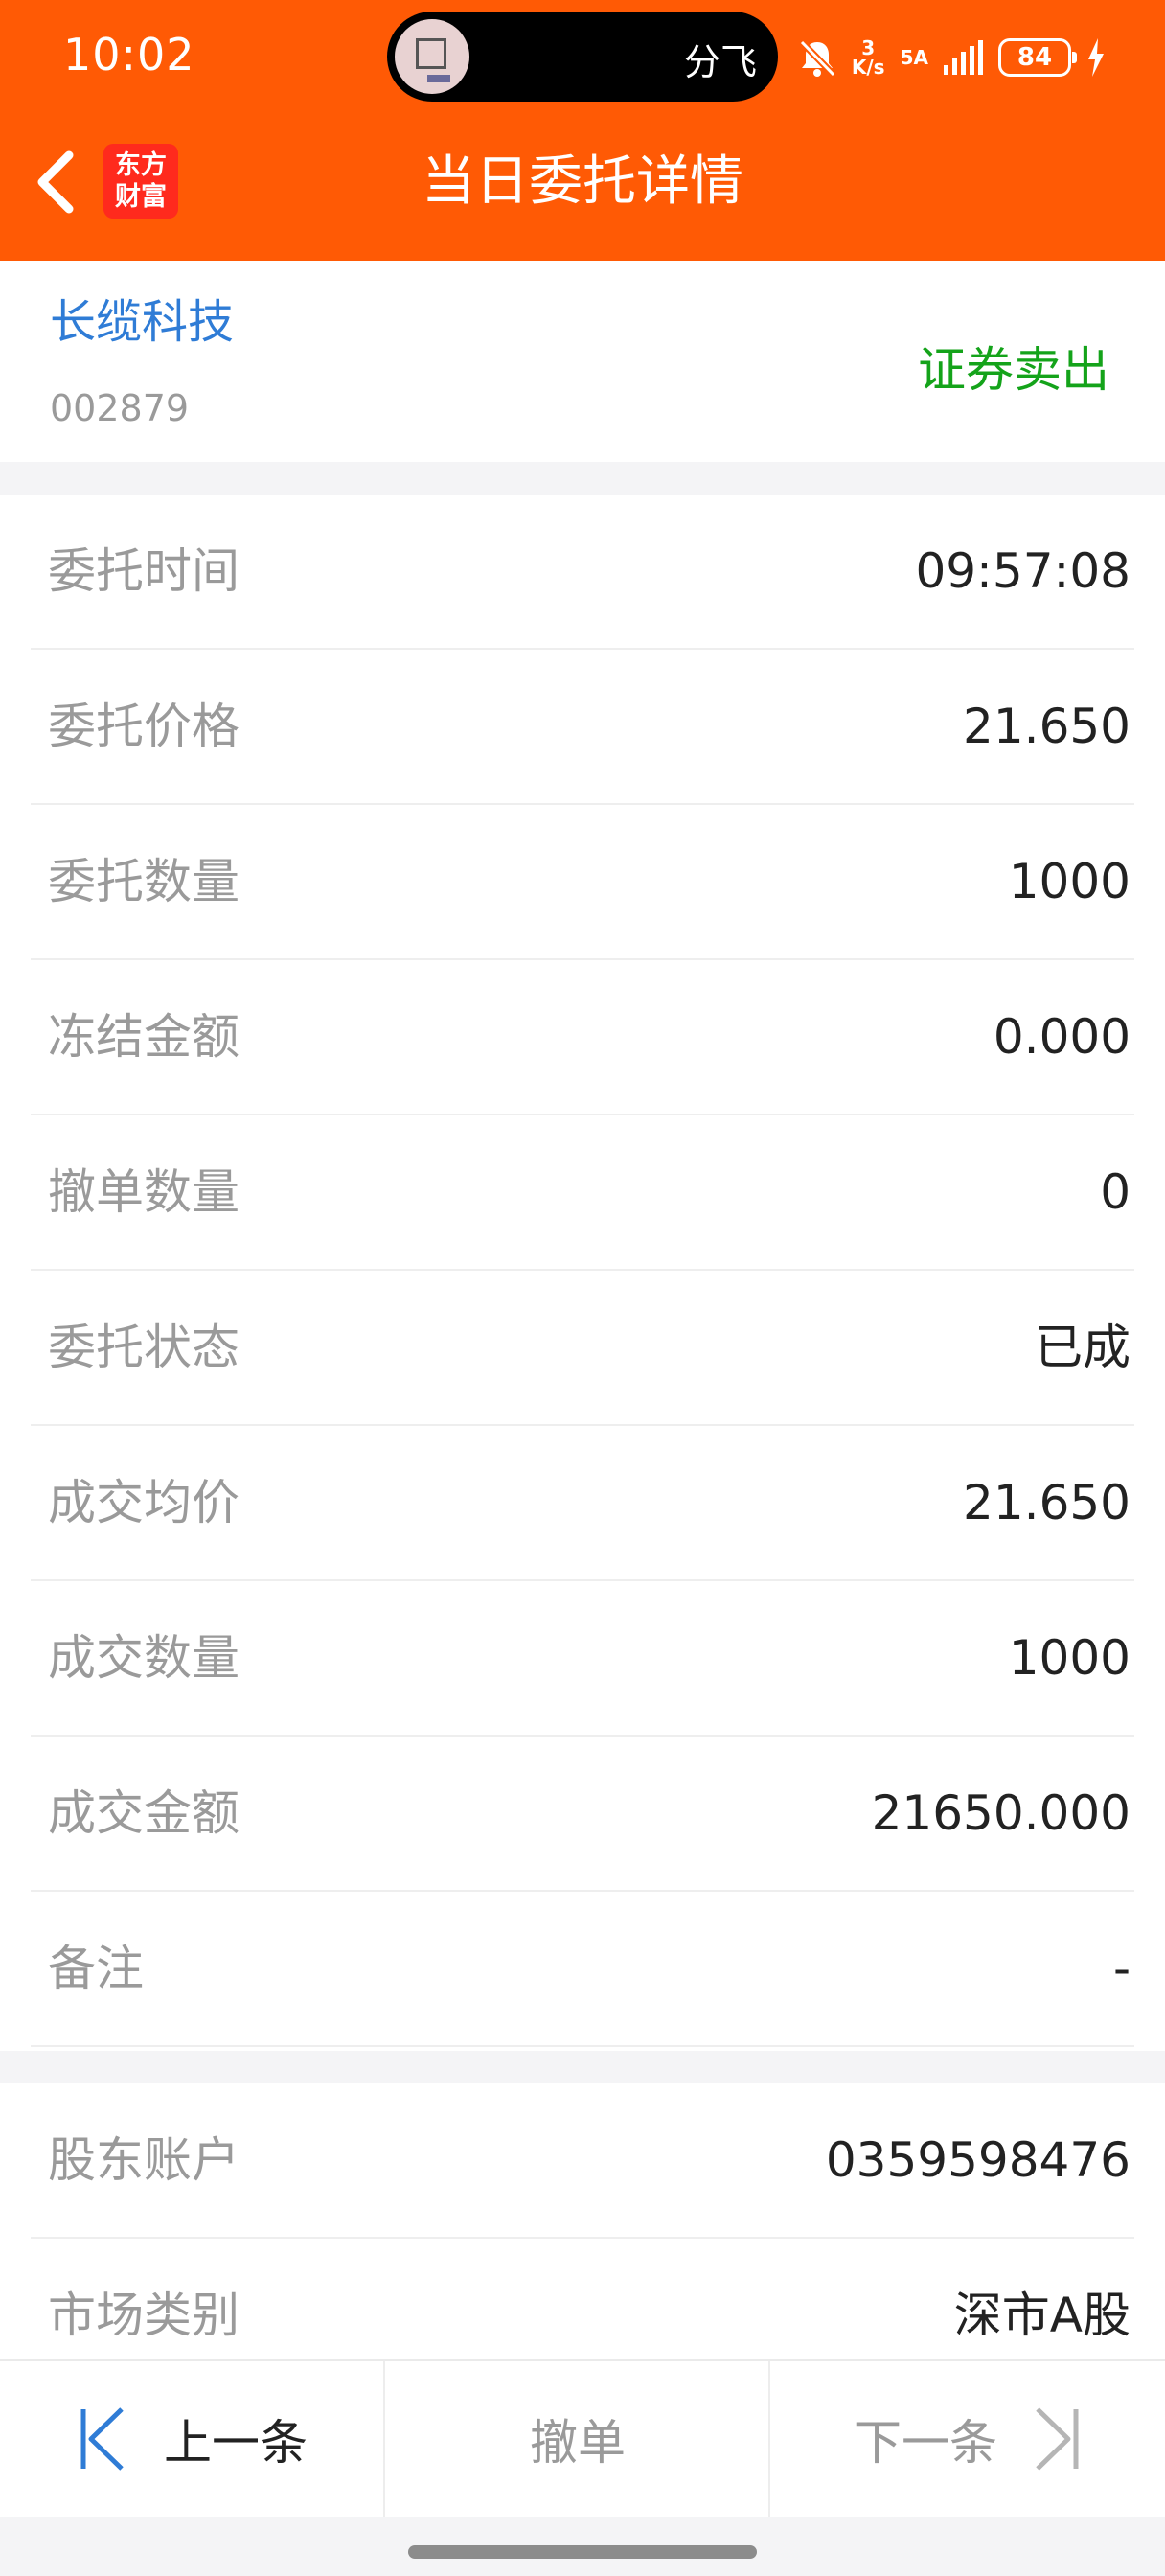 The height and width of the screenshot is (2576, 1165). I want to click on detail-row-order-quantity: 委托数量 1000, so click(582, 882).